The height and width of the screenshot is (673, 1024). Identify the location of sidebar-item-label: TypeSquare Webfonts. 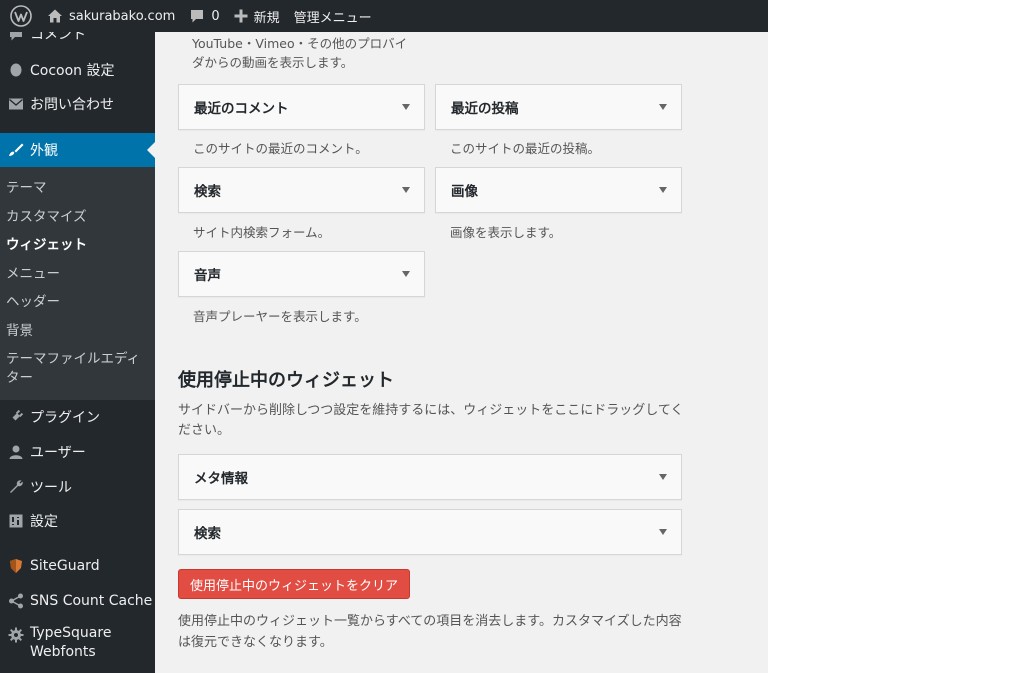
(71, 642).